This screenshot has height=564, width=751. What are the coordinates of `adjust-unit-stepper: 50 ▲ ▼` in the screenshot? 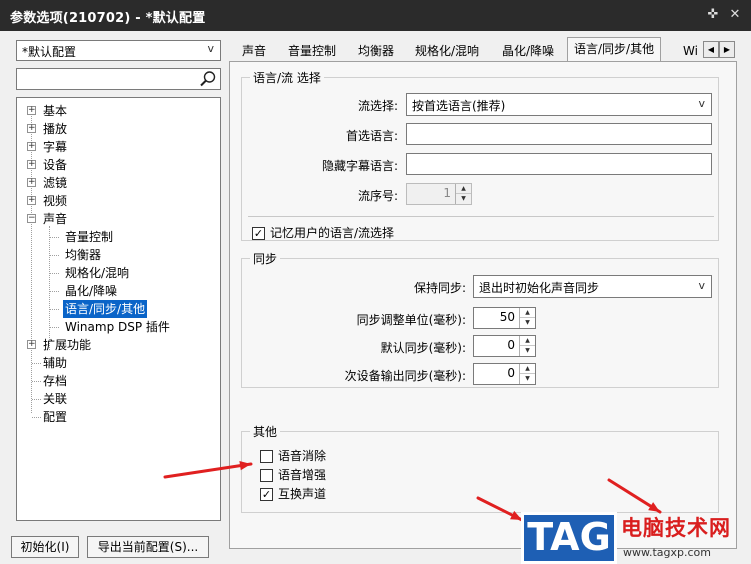 It's located at (504, 318).